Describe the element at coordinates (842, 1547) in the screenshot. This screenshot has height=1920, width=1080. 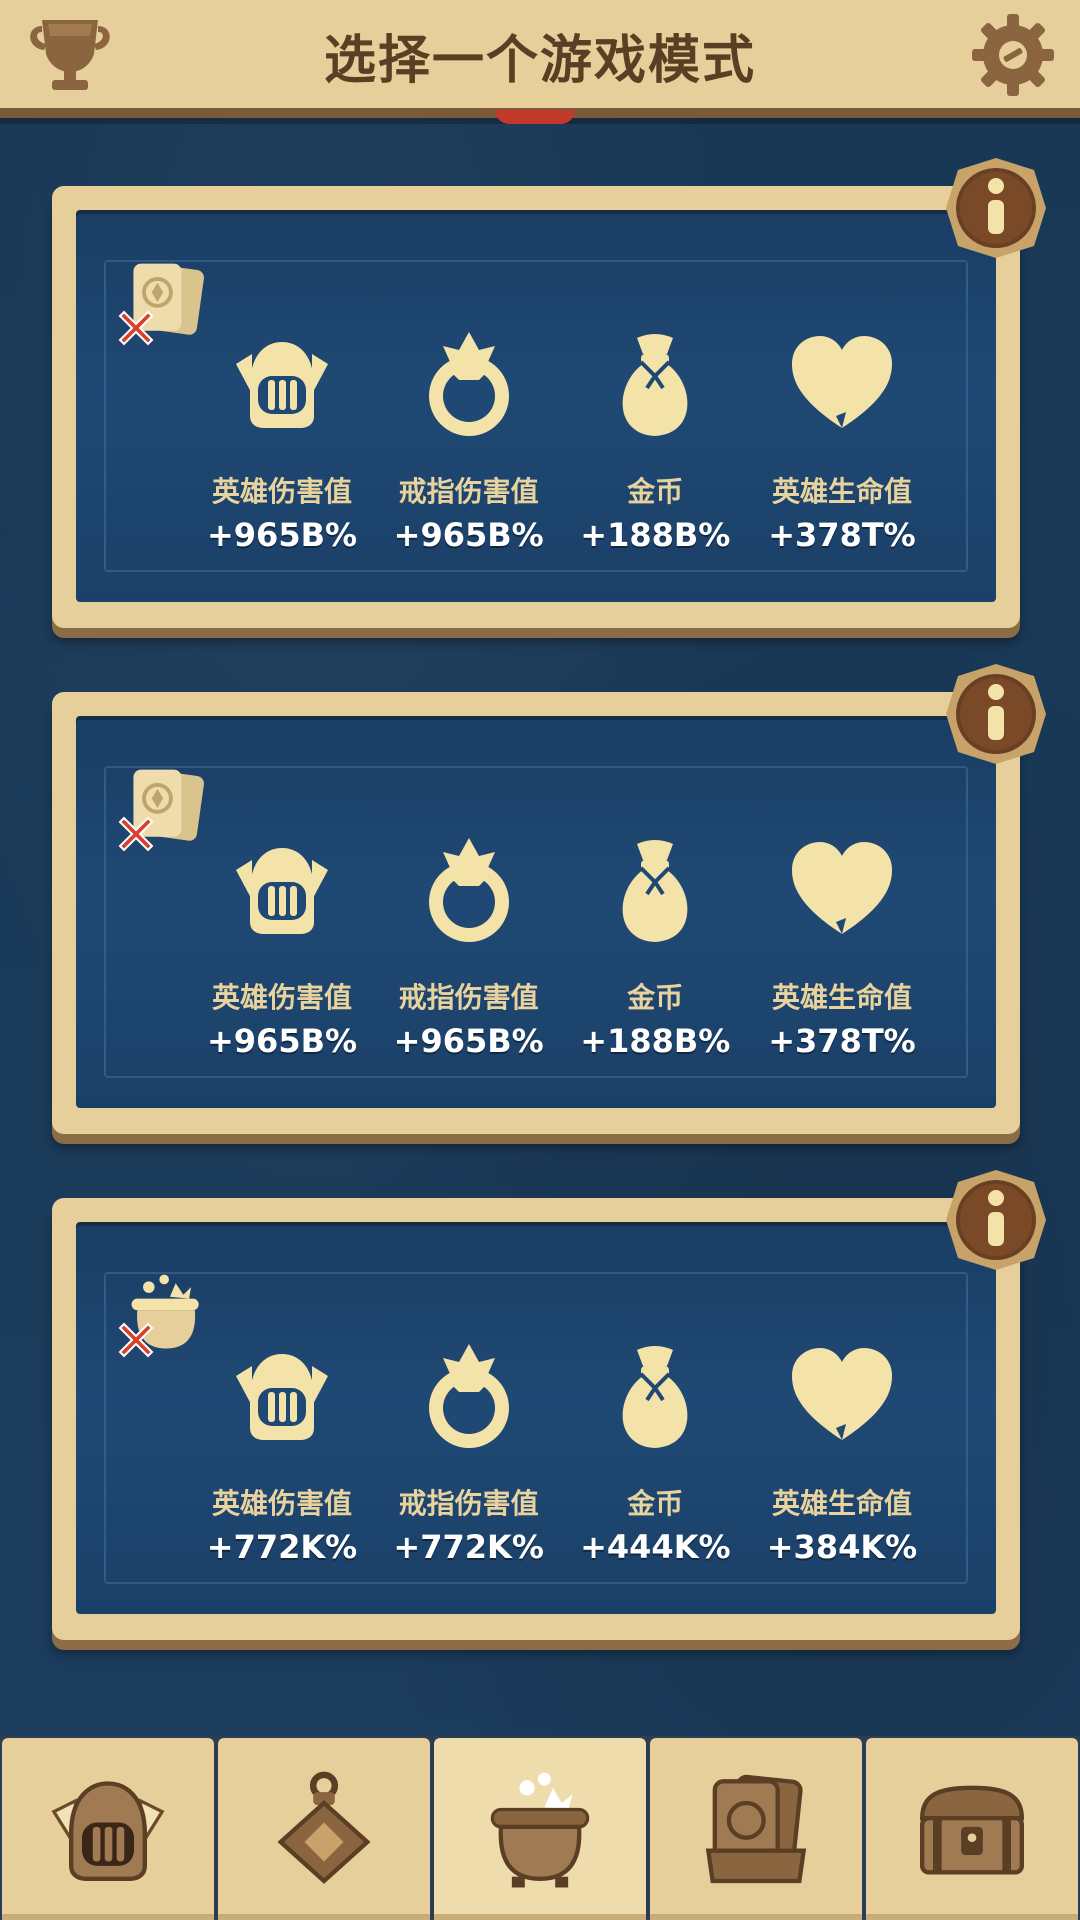
I see `stat-value: +384K%` at that location.